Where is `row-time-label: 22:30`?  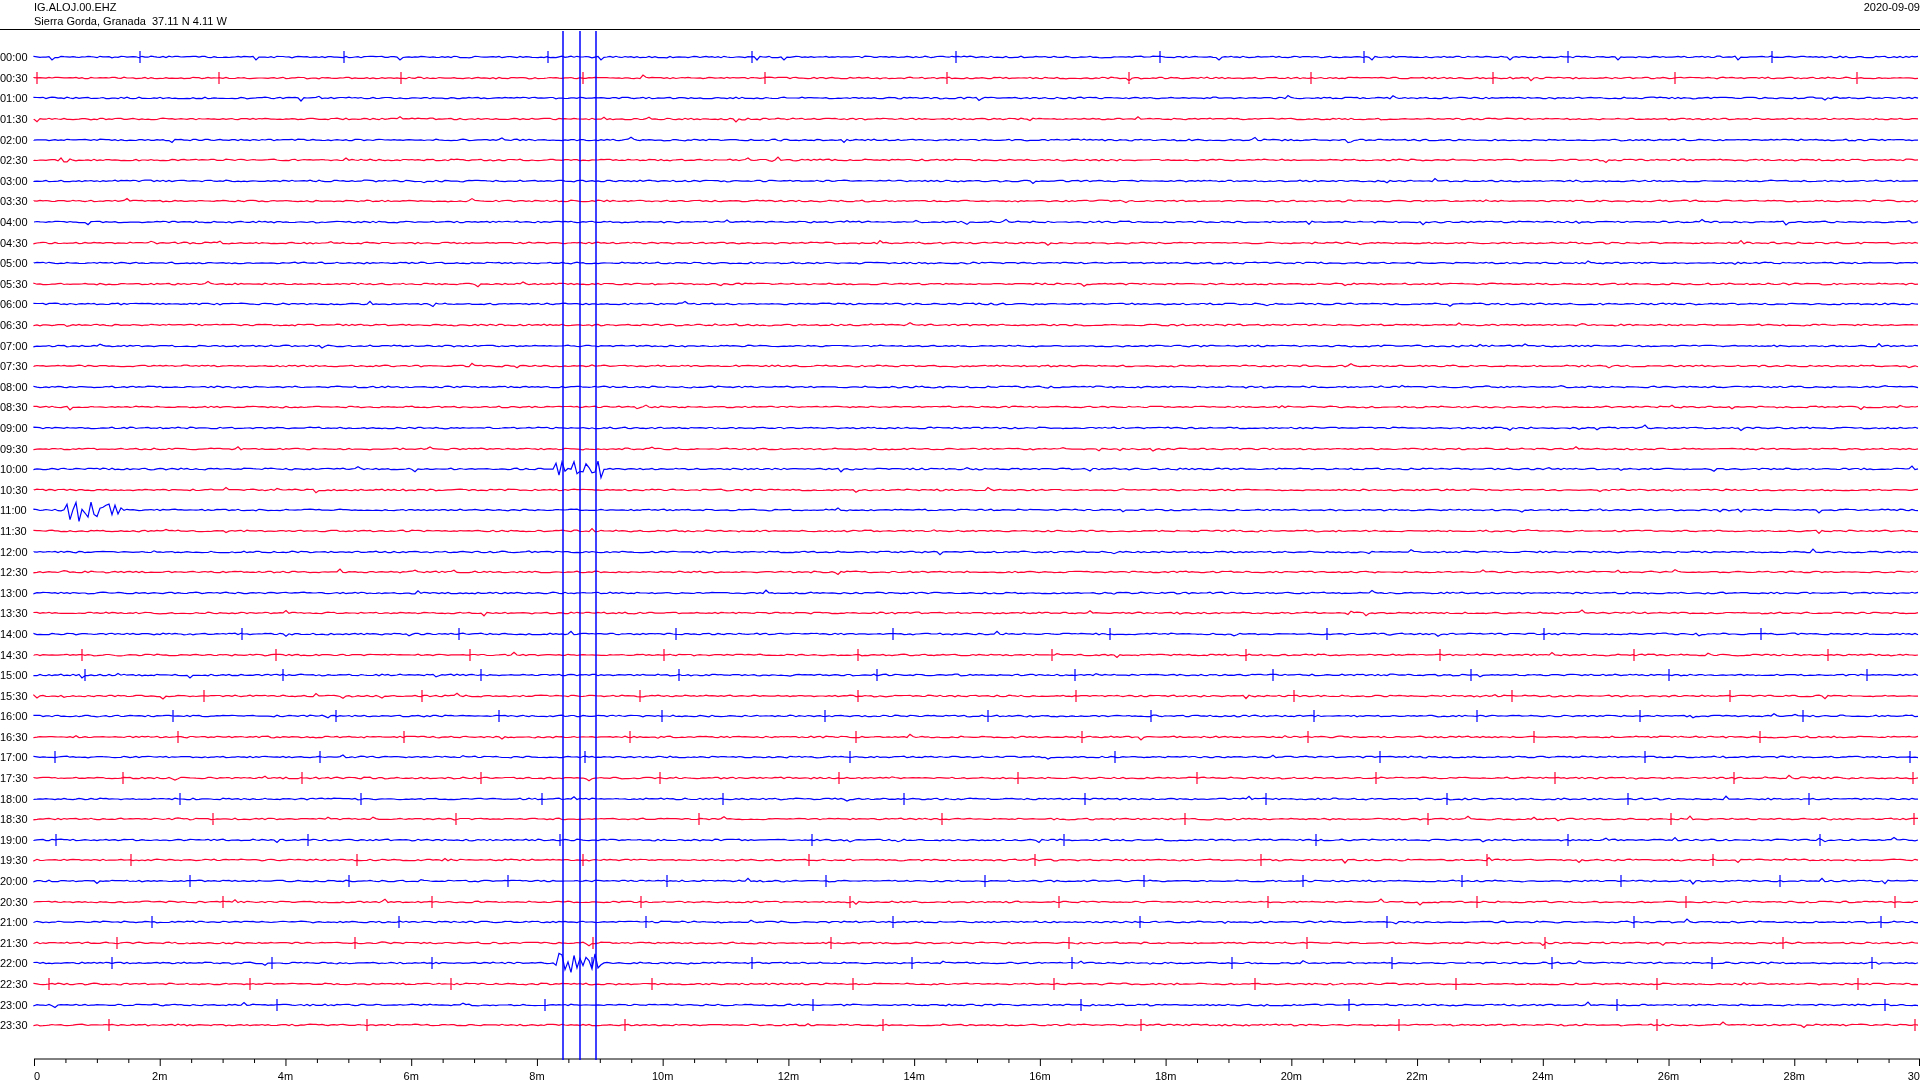
row-time-label: 22:30 is located at coordinates (14, 984).